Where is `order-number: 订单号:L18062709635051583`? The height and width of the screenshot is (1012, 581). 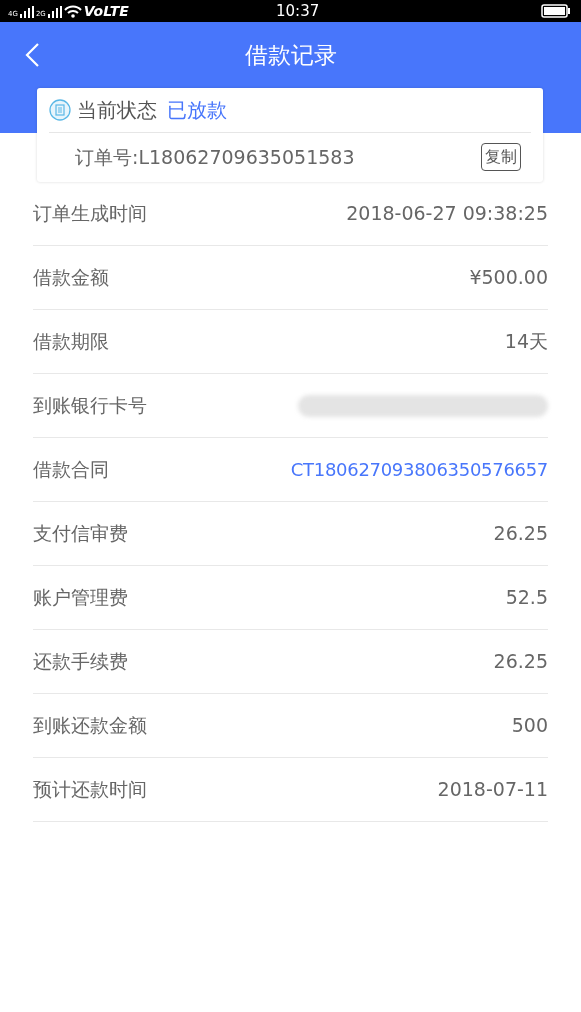
order-number: 订单号:L18062709635051583 is located at coordinates (215, 157).